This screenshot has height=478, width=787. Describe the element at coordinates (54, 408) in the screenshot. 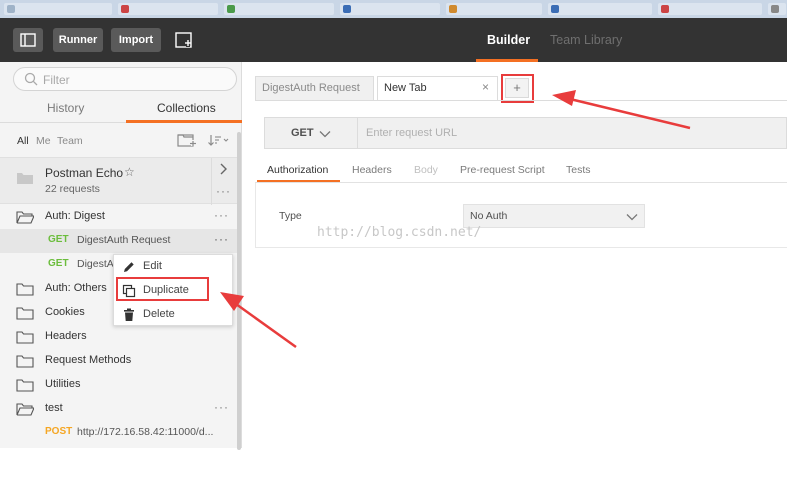

I see `folder-label: test` at that location.